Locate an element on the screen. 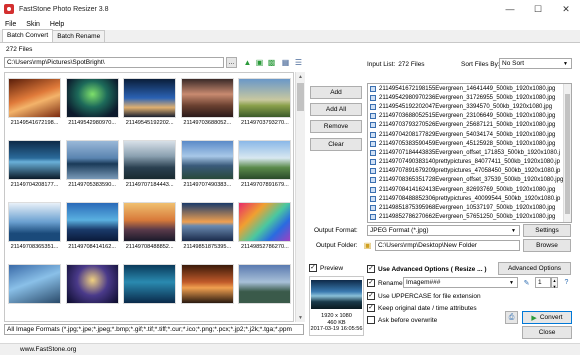 The height and width of the screenshot is (355, 580). view-thumbnails-icon: ▦ is located at coordinates (285, 62).